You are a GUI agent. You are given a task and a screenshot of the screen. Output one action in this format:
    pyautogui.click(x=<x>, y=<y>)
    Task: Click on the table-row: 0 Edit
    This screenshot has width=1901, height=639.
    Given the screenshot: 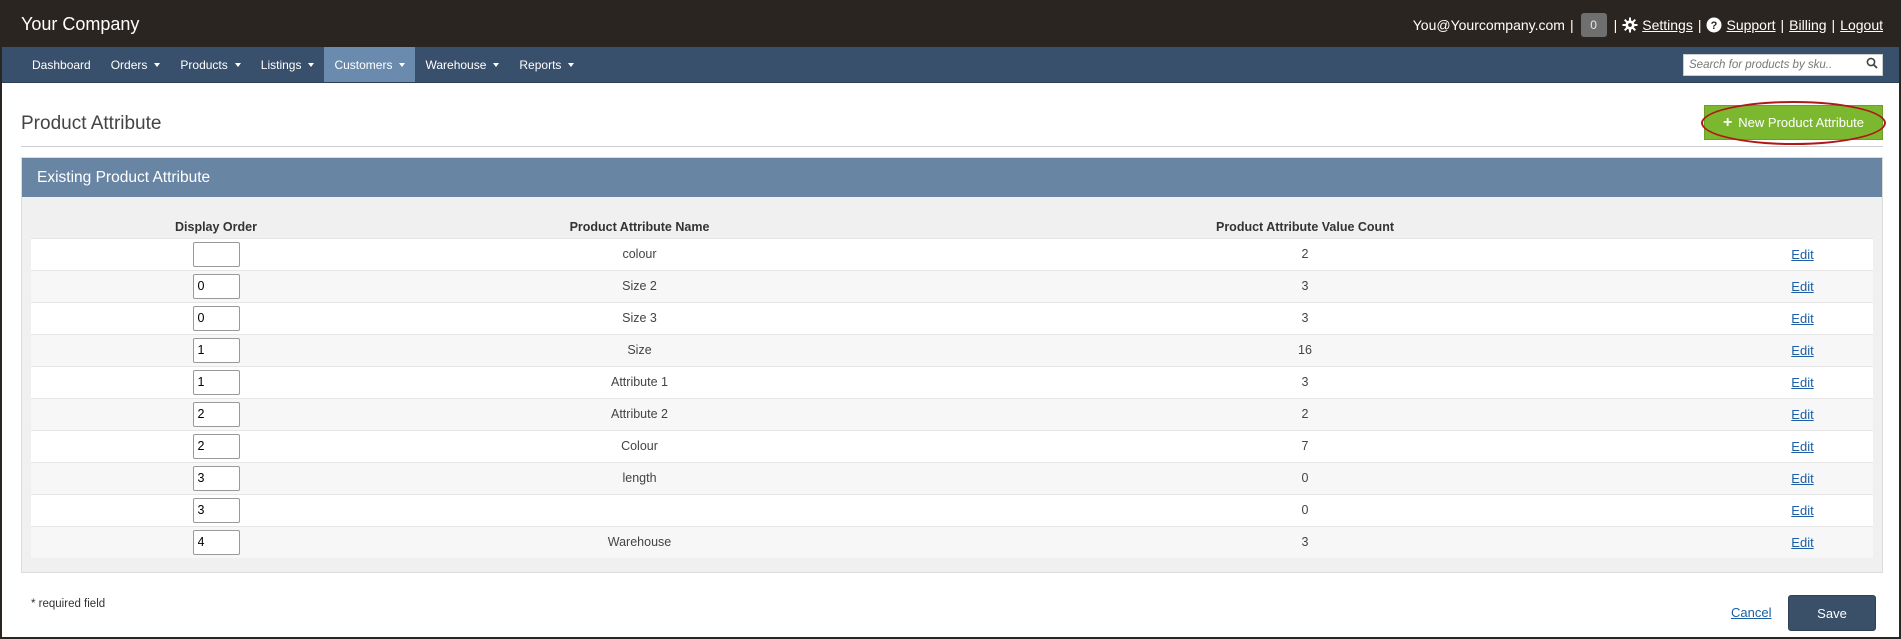 What is the action you would take?
    pyautogui.click(x=952, y=509)
    